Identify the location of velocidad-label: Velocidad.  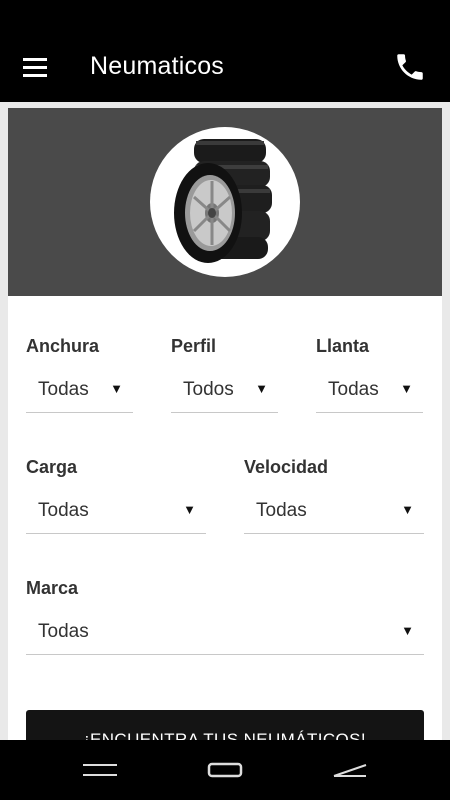
(286, 467).